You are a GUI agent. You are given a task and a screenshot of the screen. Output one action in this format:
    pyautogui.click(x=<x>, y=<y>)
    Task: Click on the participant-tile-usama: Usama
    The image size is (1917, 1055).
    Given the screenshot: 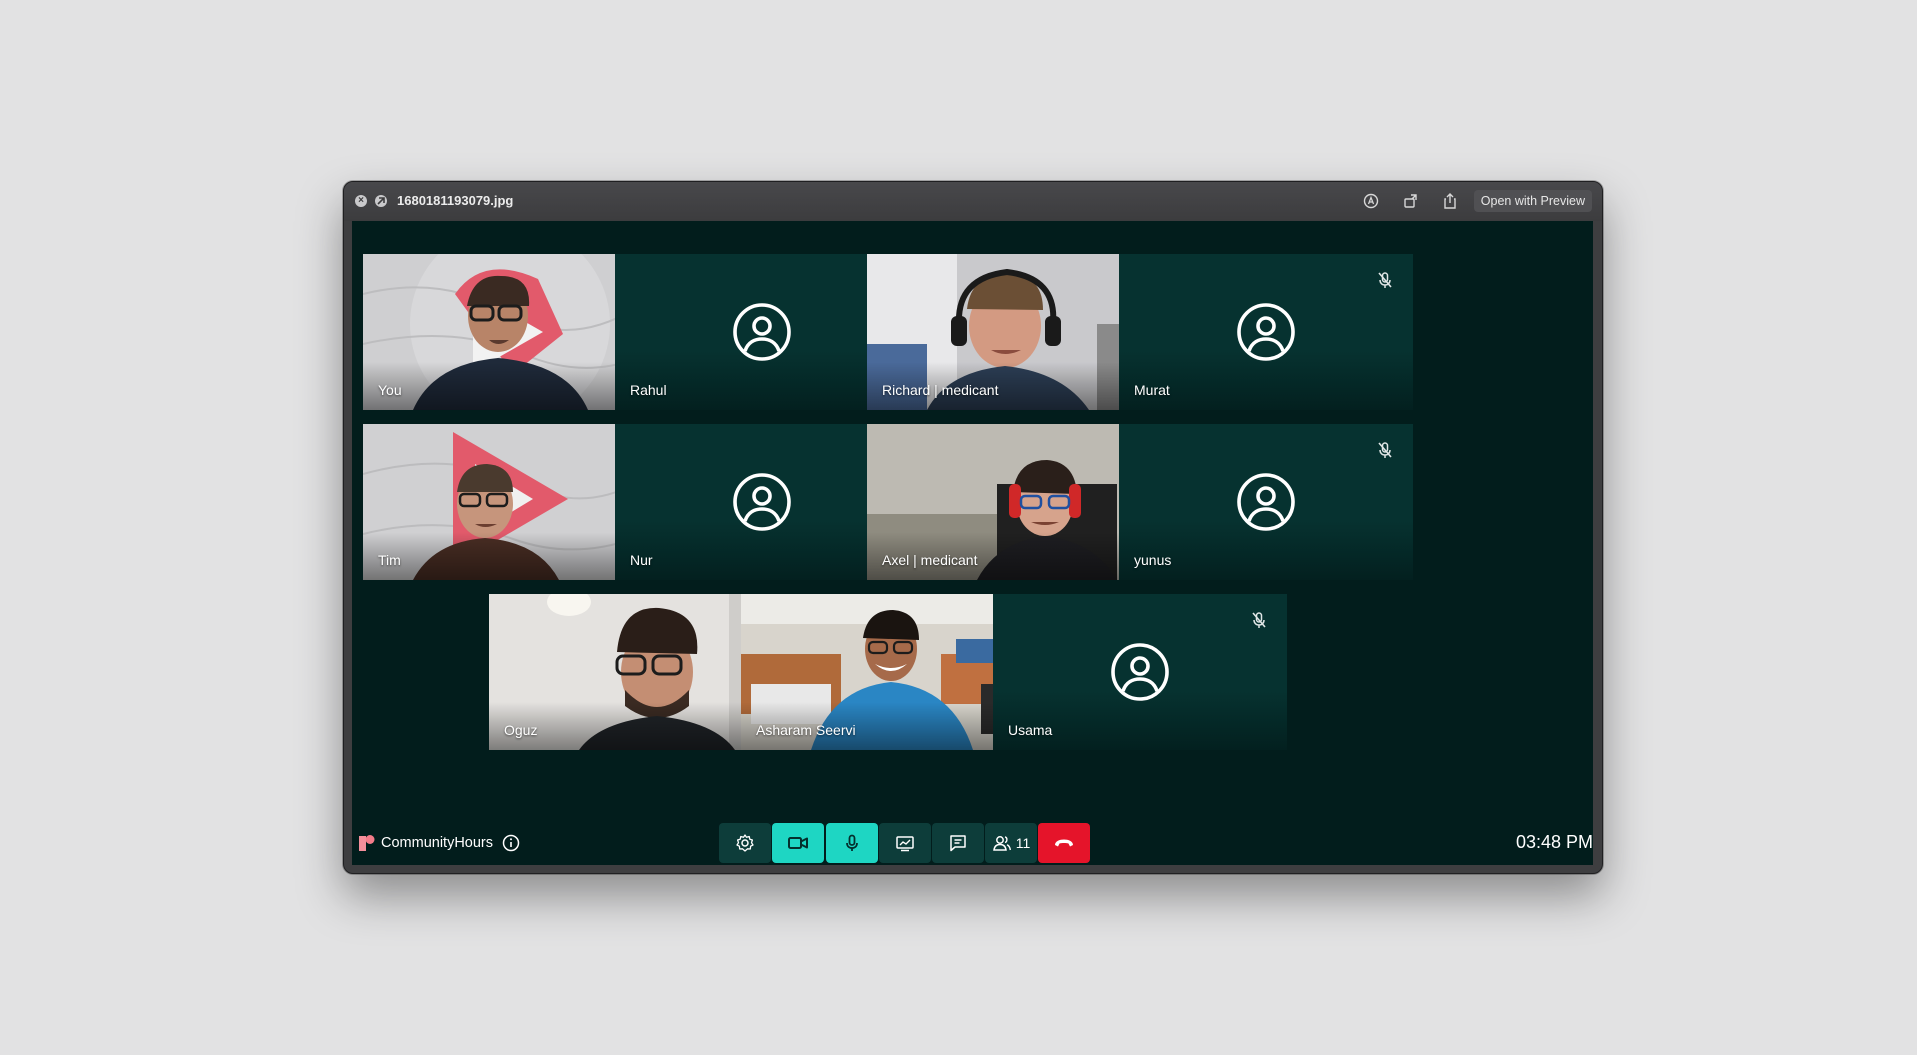 What is the action you would take?
    pyautogui.click(x=1140, y=672)
    